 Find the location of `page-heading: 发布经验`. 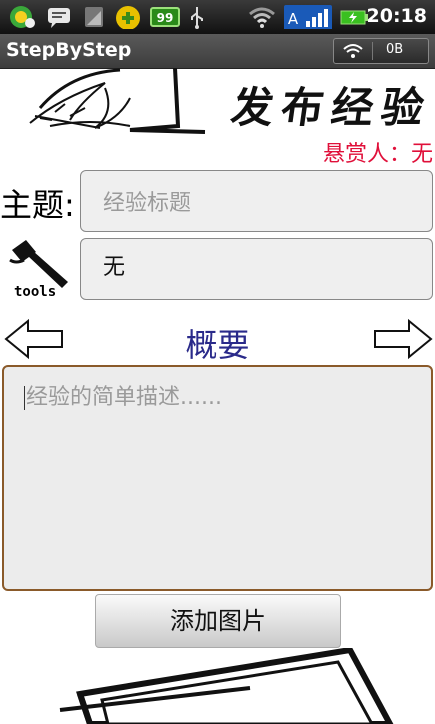

page-heading: 发布经验 is located at coordinates (331, 107).